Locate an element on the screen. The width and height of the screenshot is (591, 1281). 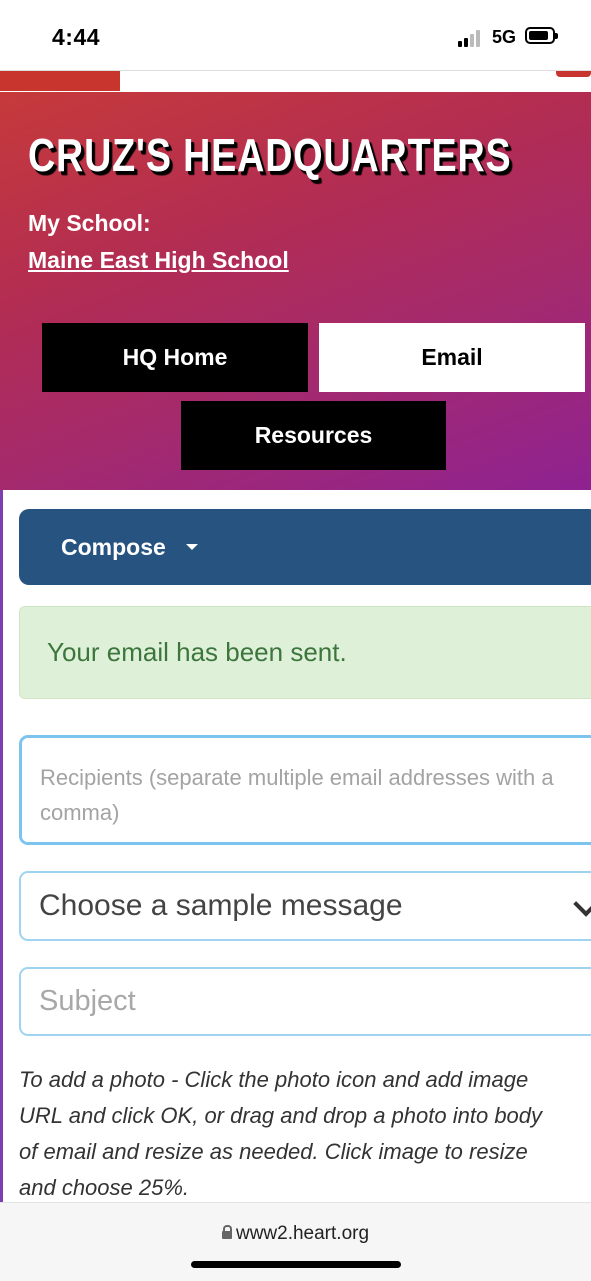
chevron-down-icon is located at coordinates (582, 904).